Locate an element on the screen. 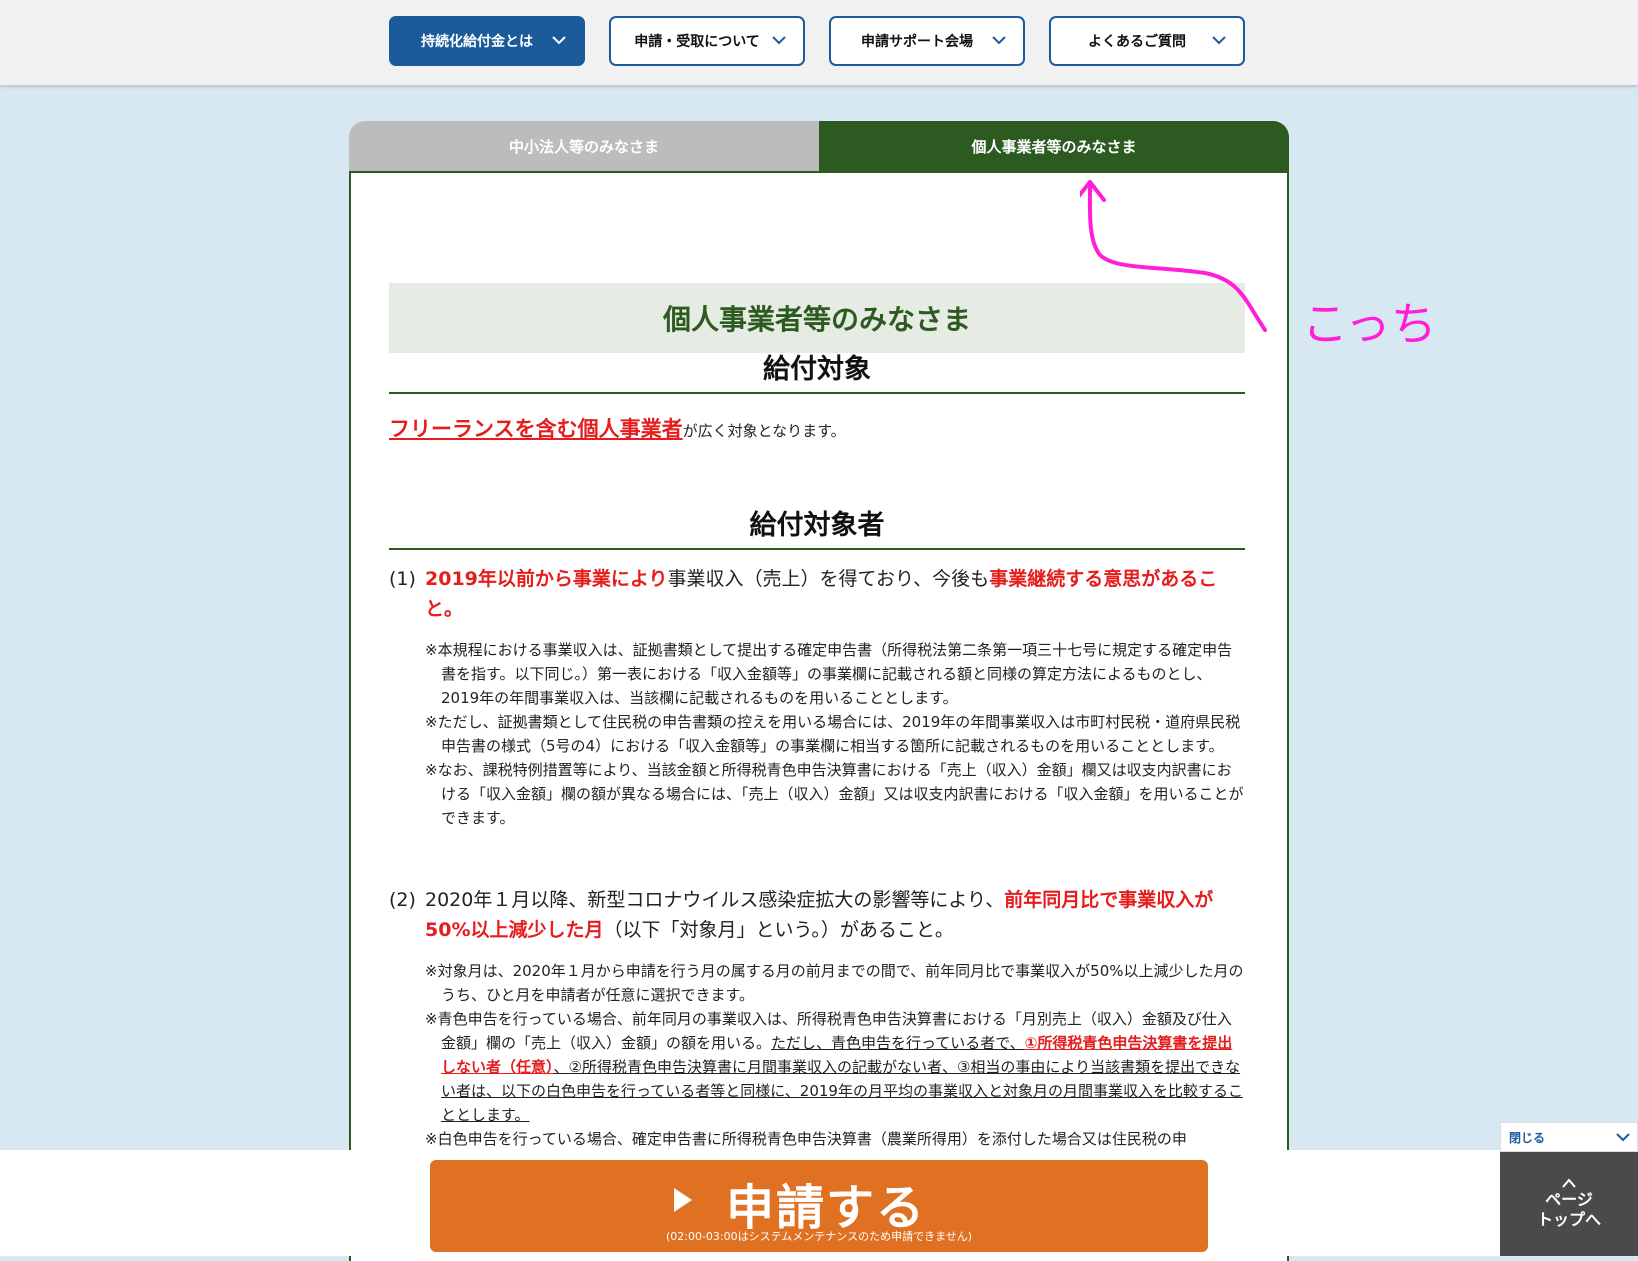  requirement-text: （以下「対象月」という。）があること。 is located at coordinates (778, 930).